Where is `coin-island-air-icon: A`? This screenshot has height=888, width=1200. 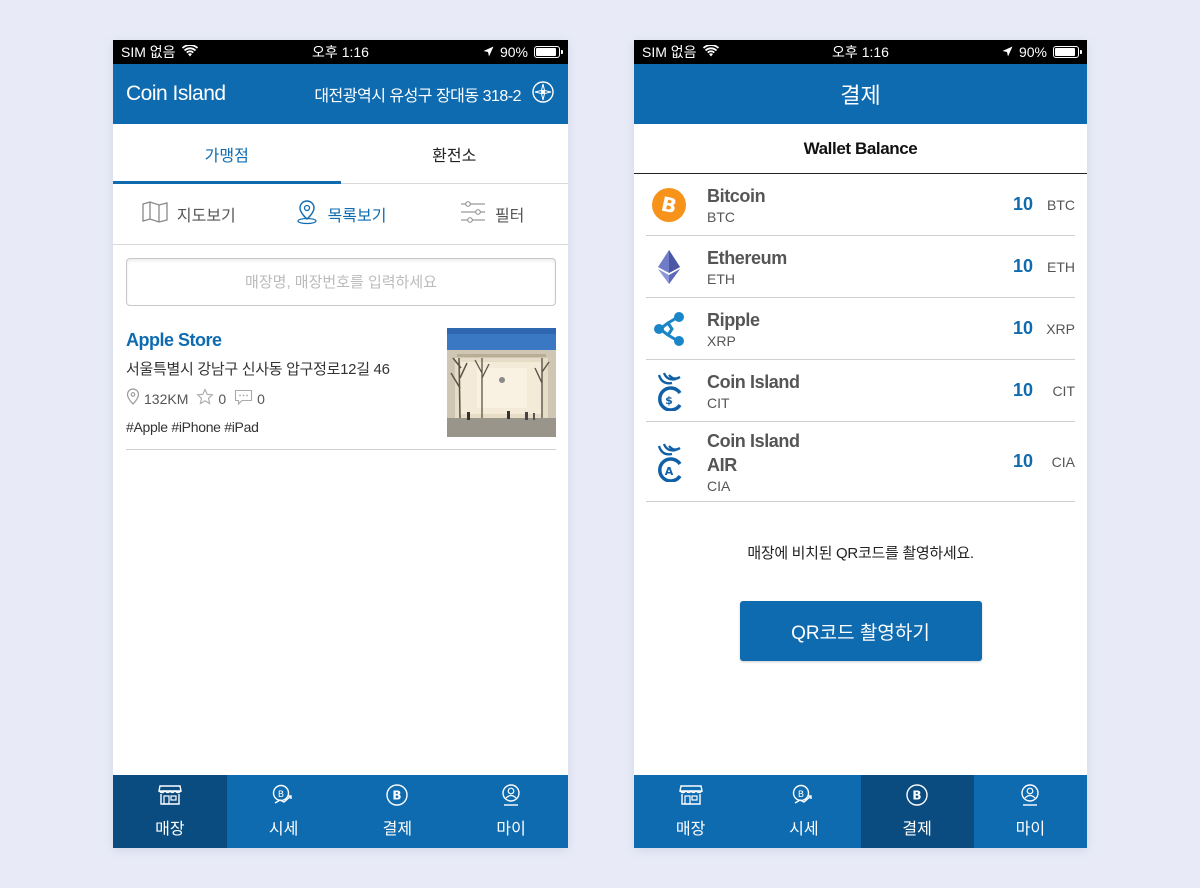
coin-island-air-icon: A is located at coordinates (670, 462).